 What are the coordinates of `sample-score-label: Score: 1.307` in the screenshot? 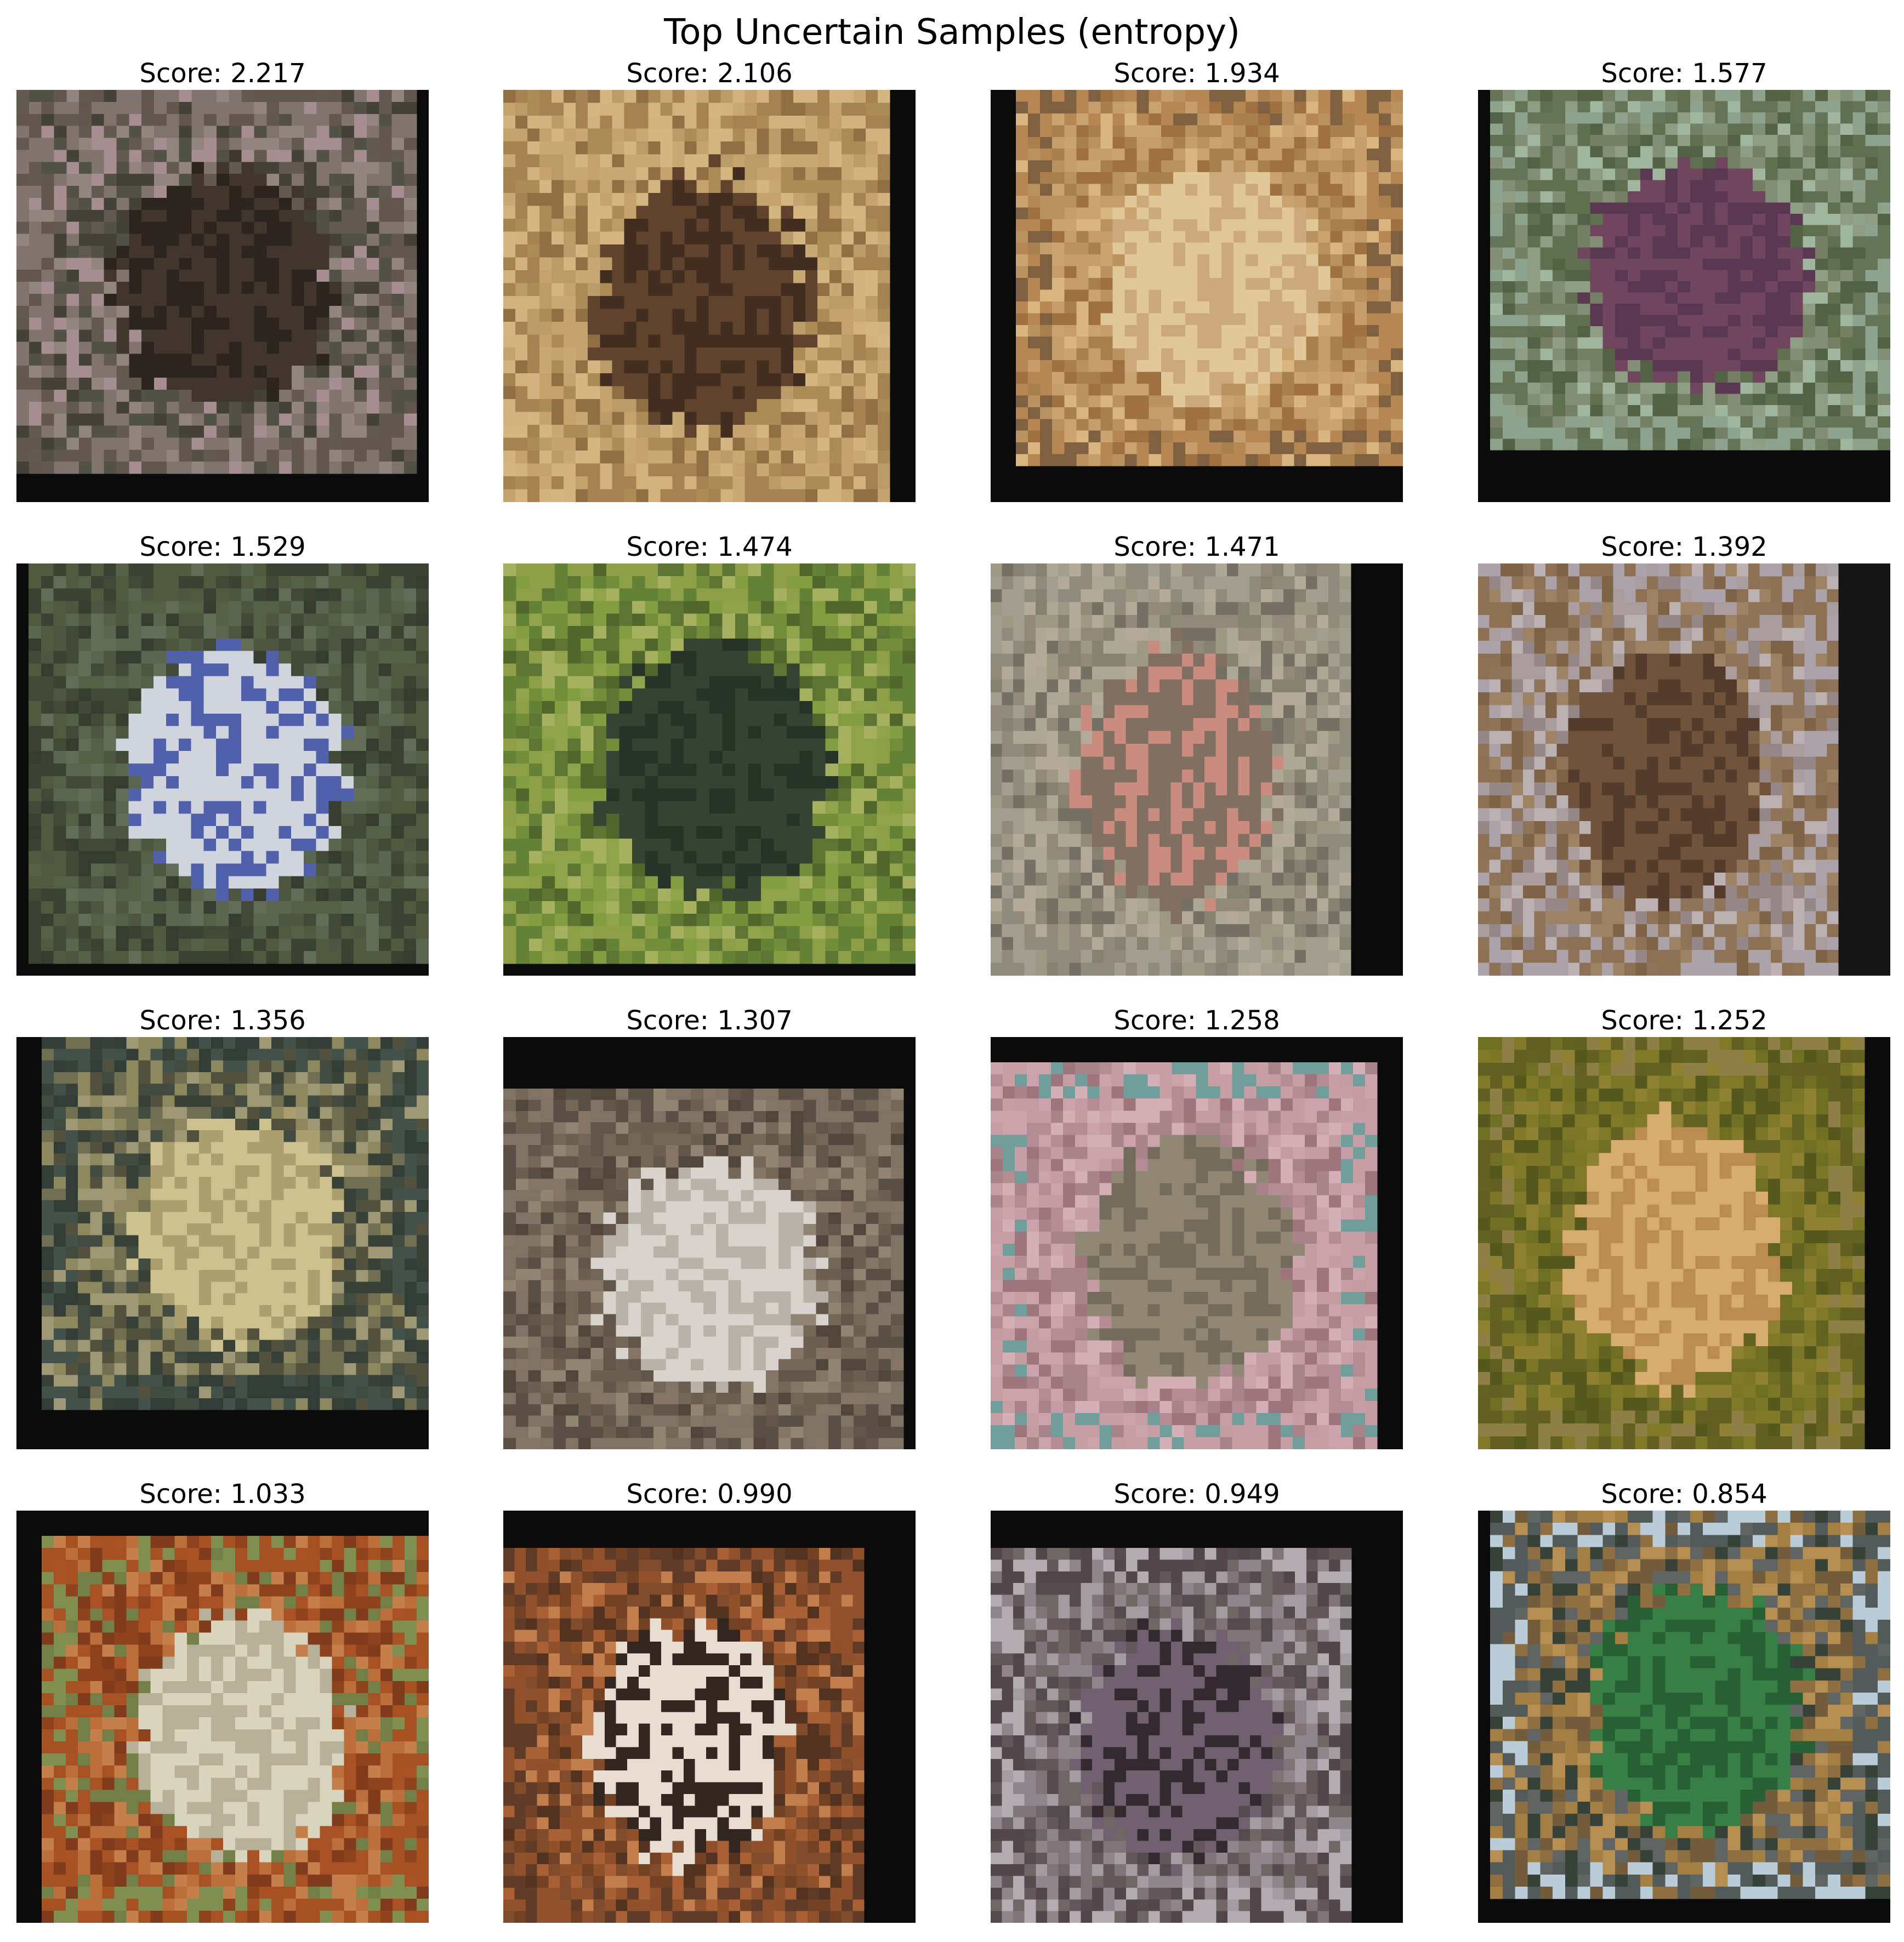 It's located at (709, 1021).